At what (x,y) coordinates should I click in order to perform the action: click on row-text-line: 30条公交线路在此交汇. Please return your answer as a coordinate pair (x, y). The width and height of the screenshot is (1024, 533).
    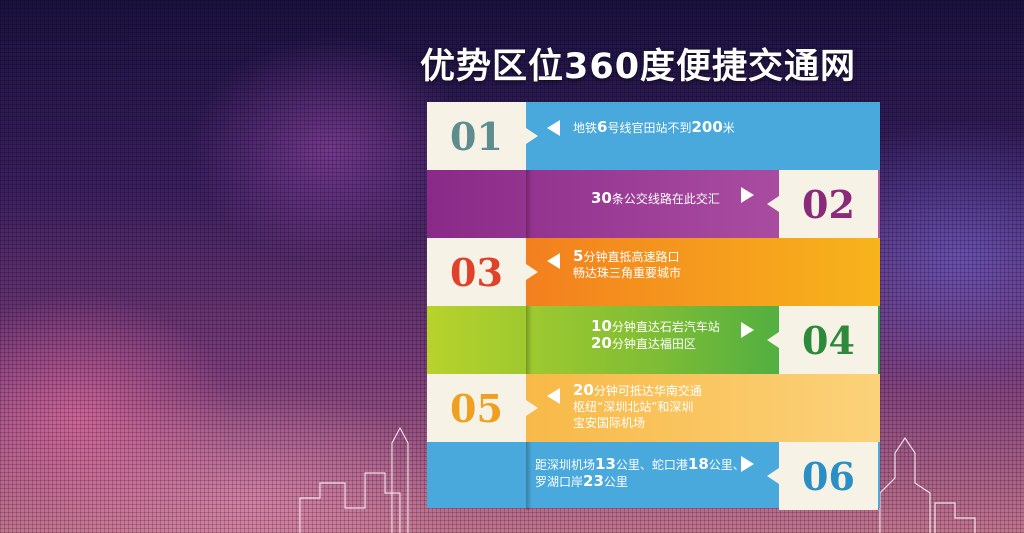
    Looking at the image, I should click on (655, 198).